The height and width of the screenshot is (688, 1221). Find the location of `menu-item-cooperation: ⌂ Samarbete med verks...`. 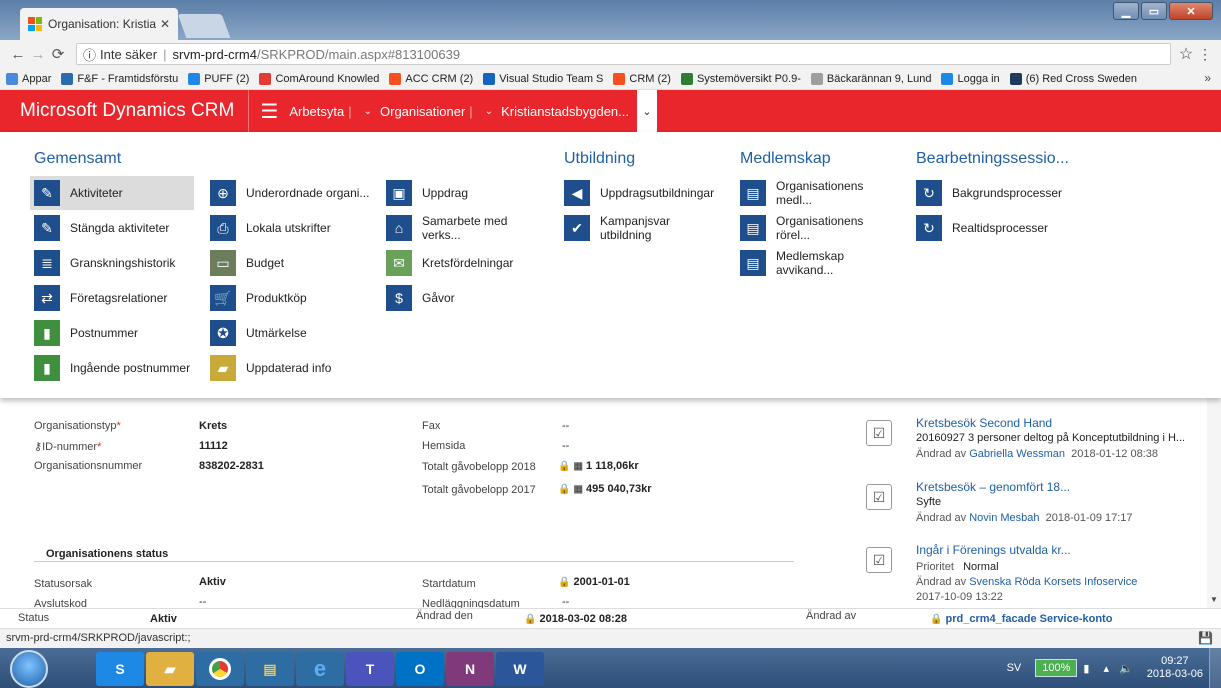

menu-item-cooperation: ⌂ Samarbete med verks... is located at coordinates (464, 228).